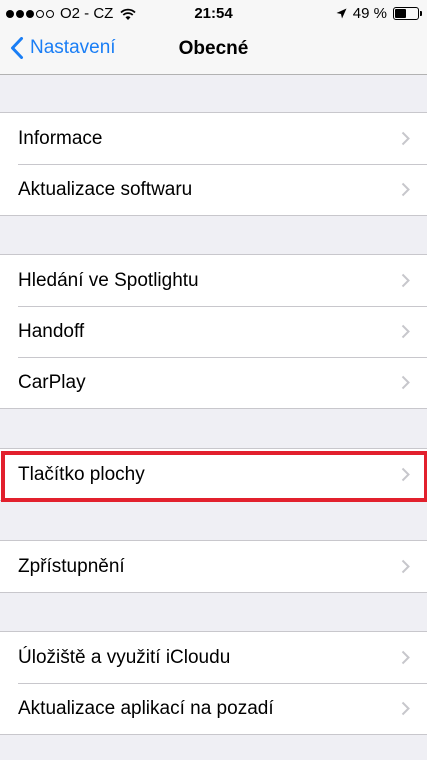  I want to click on status-bar: O2 - CZ 21:54 49 %, so click(213, 14).